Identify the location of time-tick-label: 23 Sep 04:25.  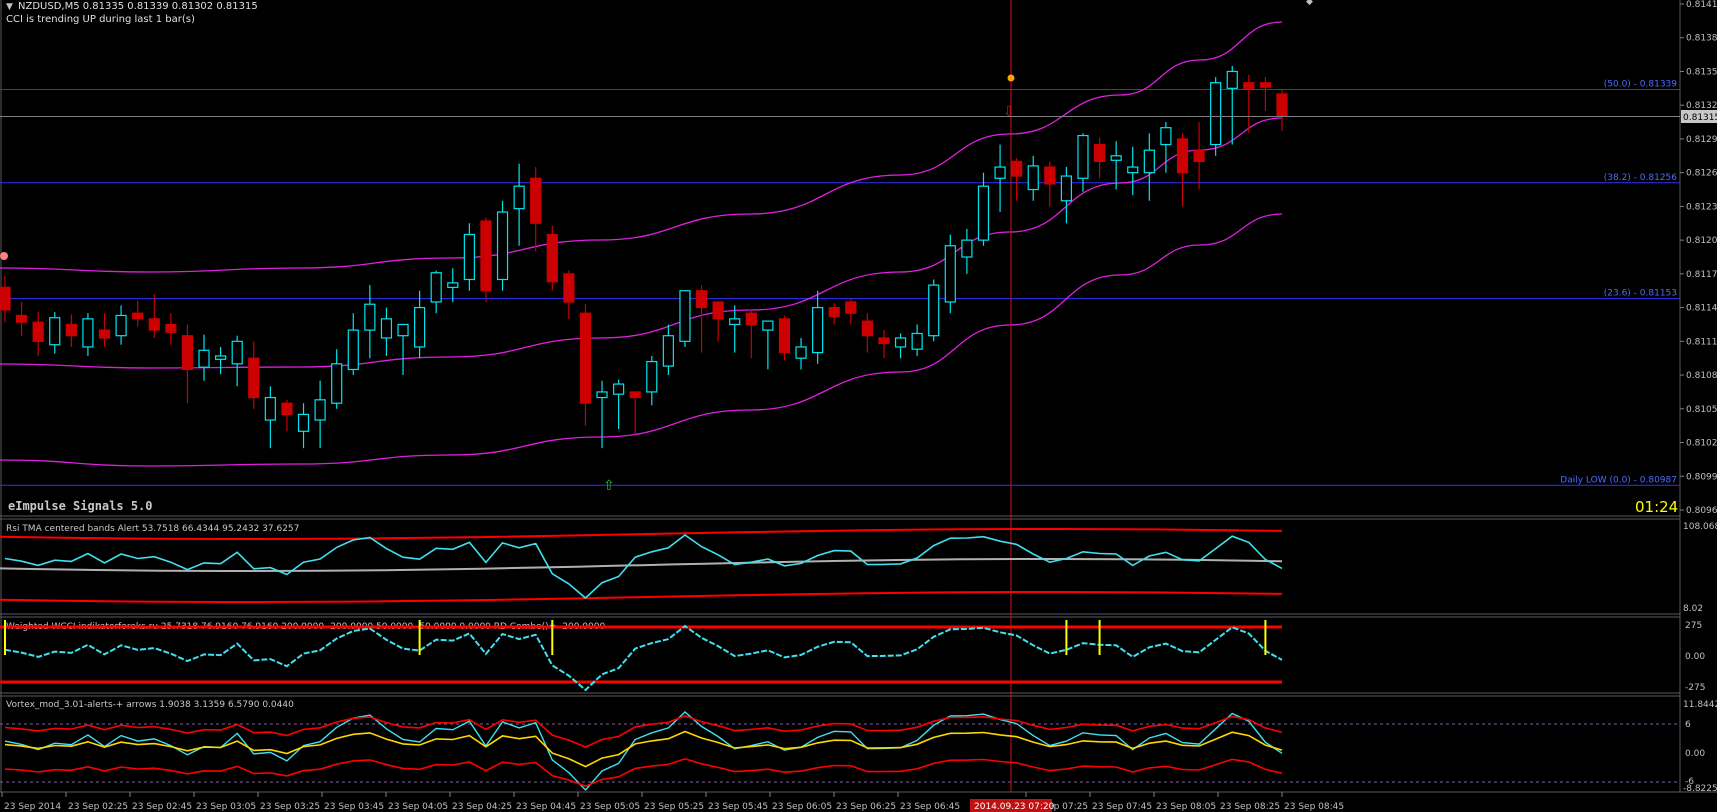
(482, 807).